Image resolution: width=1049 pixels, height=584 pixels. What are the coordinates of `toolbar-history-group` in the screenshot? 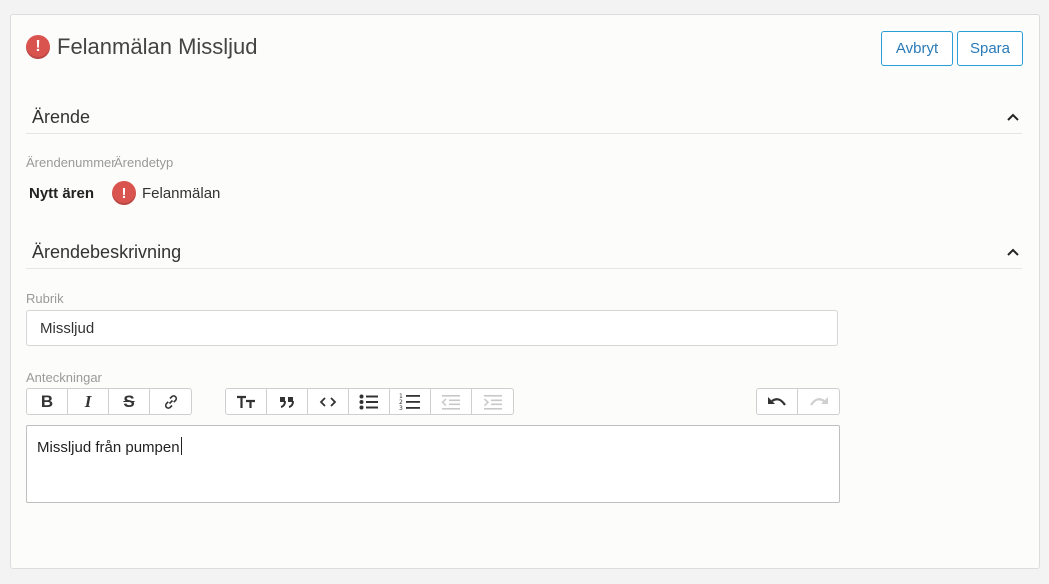 It's located at (798, 401).